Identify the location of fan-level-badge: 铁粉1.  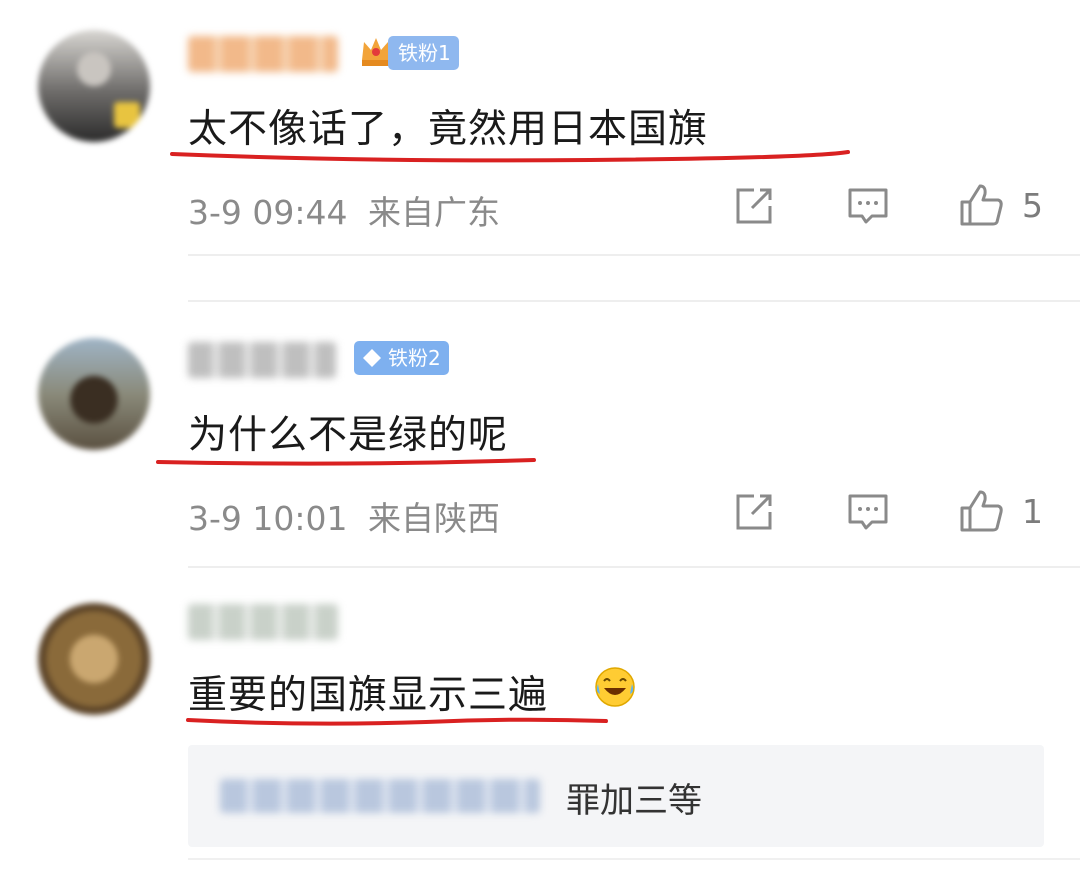
(423, 53).